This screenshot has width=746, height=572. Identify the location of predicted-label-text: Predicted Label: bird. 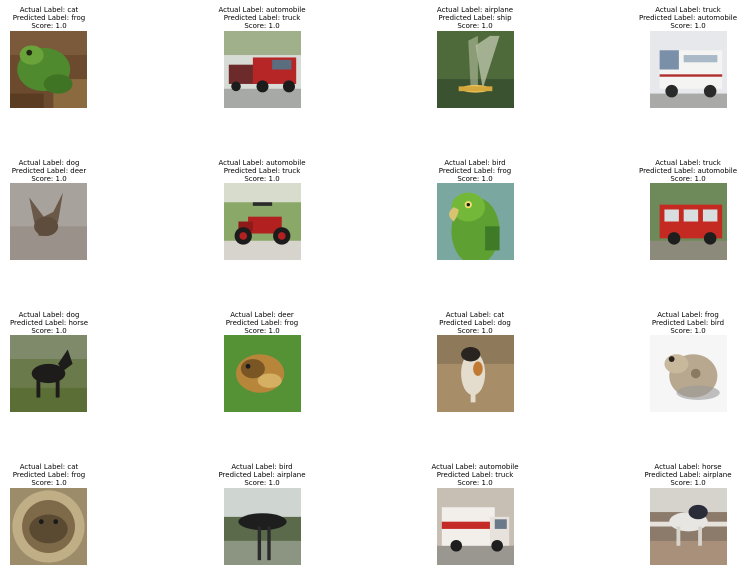
(688, 323).